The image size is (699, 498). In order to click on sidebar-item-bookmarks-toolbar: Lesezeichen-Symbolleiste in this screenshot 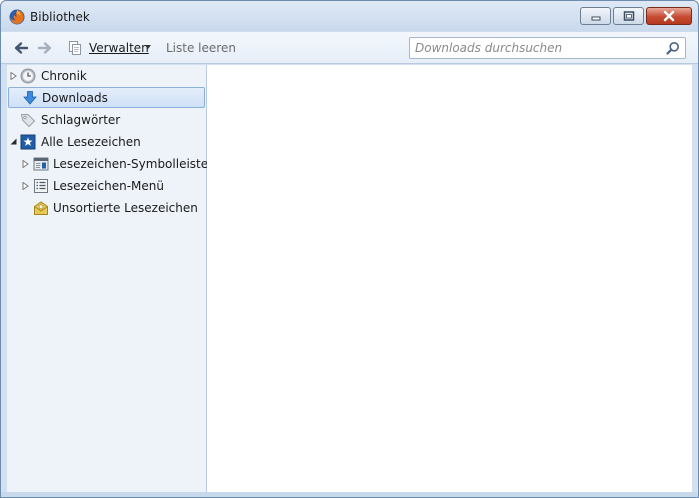, I will do `click(108, 163)`.